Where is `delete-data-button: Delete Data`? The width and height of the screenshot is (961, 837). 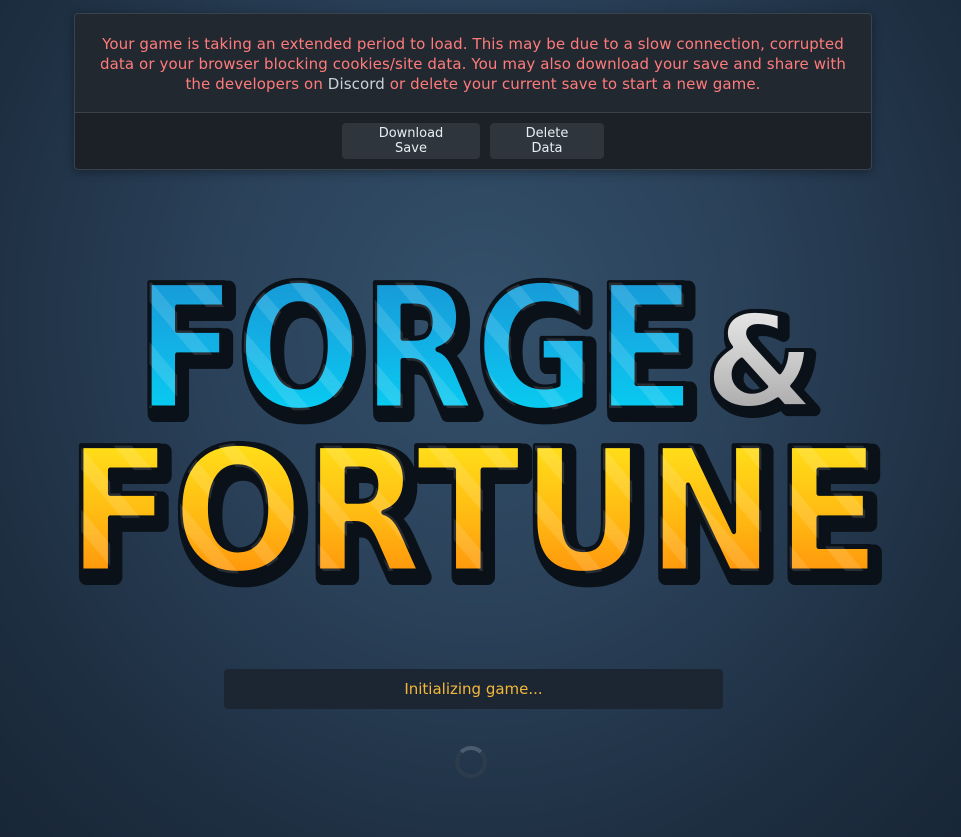 delete-data-button: Delete Data is located at coordinates (547, 141).